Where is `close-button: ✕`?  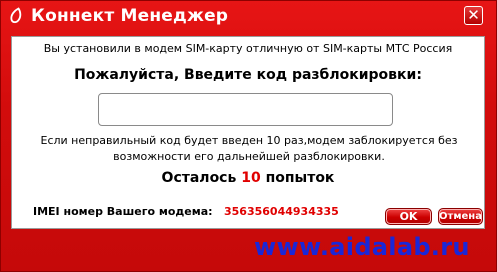
close-button: ✕ is located at coordinates (473, 15).